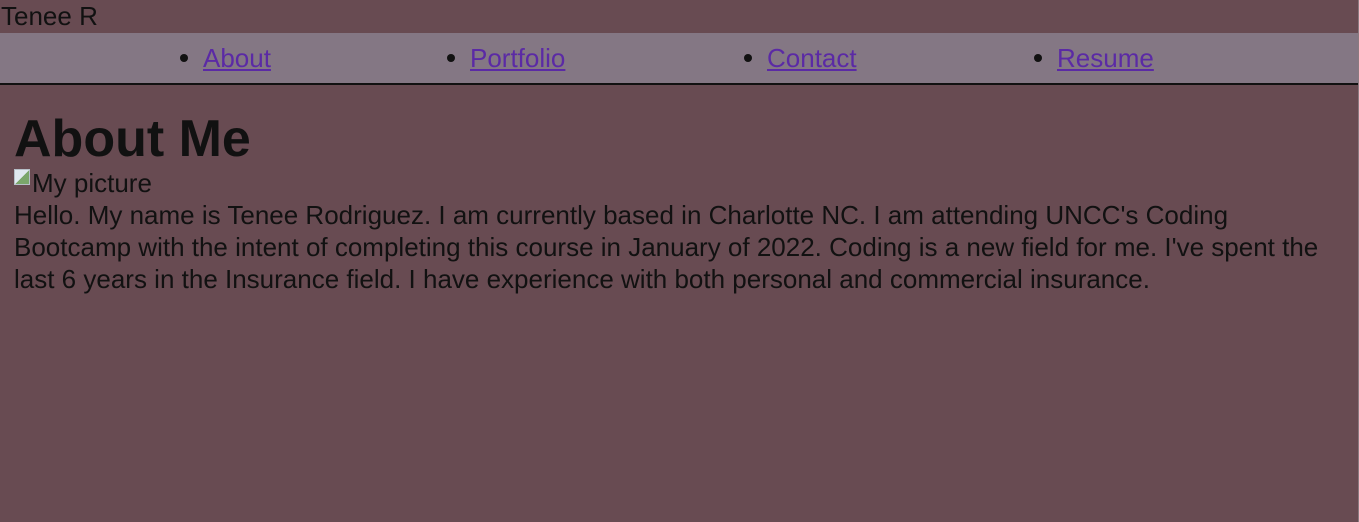 The height and width of the screenshot is (522, 1359). What do you see at coordinates (237, 58) in the screenshot?
I see `nav-link-about: About` at bounding box center [237, 58].